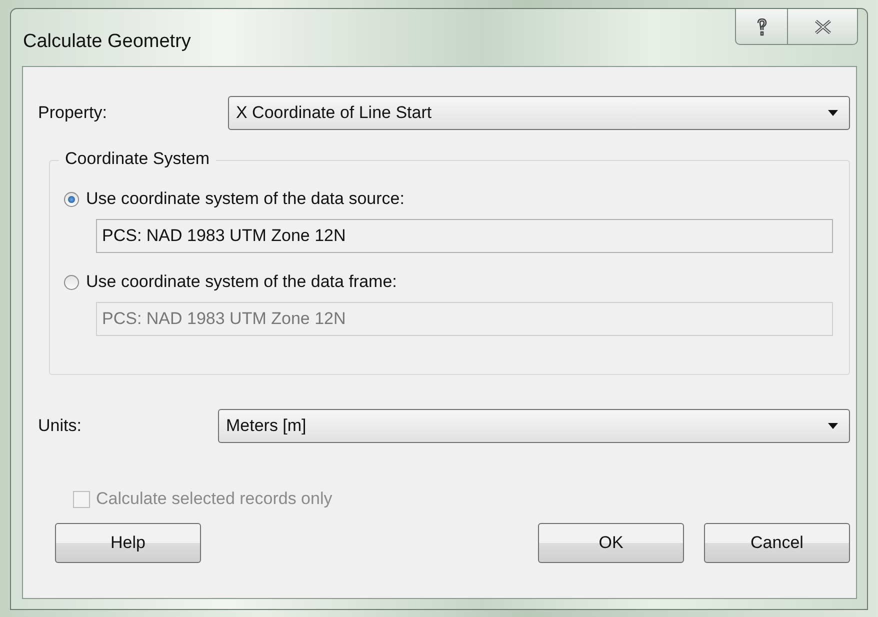 Image resolution: width=878 pixels, height=617 pixels. I want to click on units-dropdown: Meters [m], so click(534, 426).